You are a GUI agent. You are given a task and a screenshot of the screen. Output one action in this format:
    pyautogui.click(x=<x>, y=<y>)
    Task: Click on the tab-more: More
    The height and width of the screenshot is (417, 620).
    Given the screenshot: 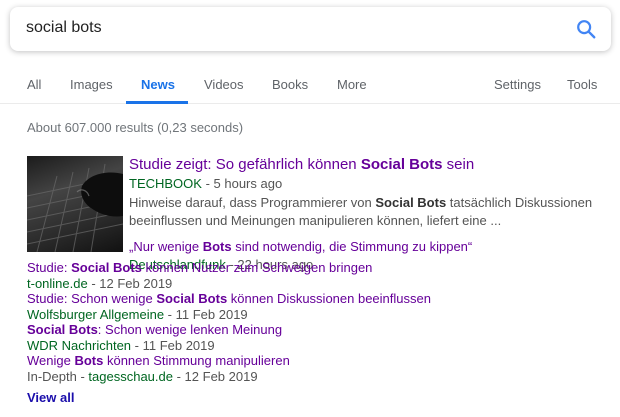 What is the action you would take?
    pyautogui.click(x=352, y=84)
    